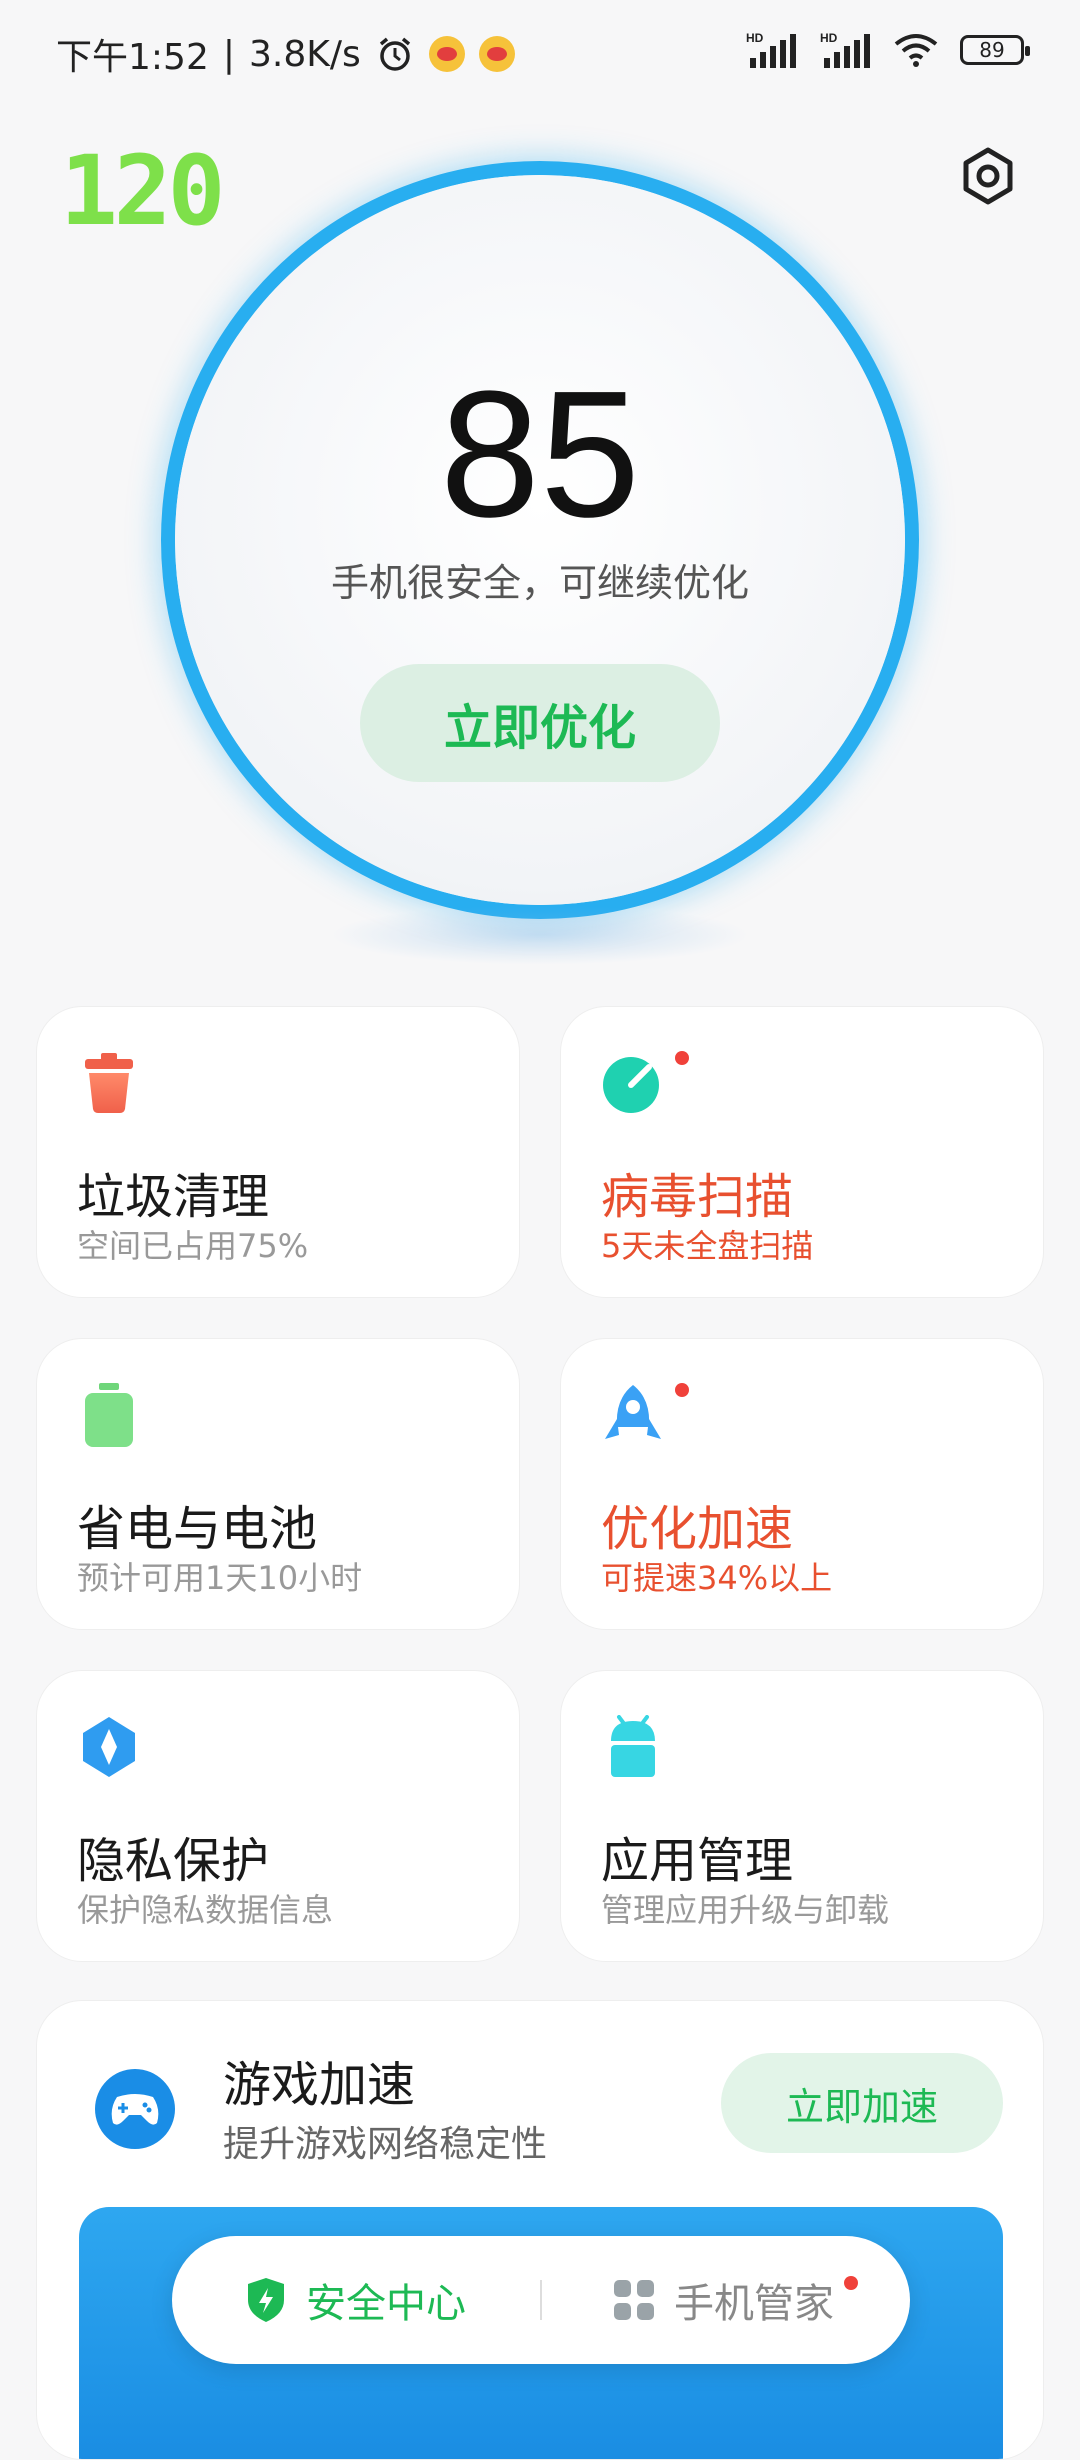 The image size is (1080, 2460). Describe the element at coordinates (220, 1578) in the screenshot. I see `card-subtitle: 预计可用1天10小时` at that location.